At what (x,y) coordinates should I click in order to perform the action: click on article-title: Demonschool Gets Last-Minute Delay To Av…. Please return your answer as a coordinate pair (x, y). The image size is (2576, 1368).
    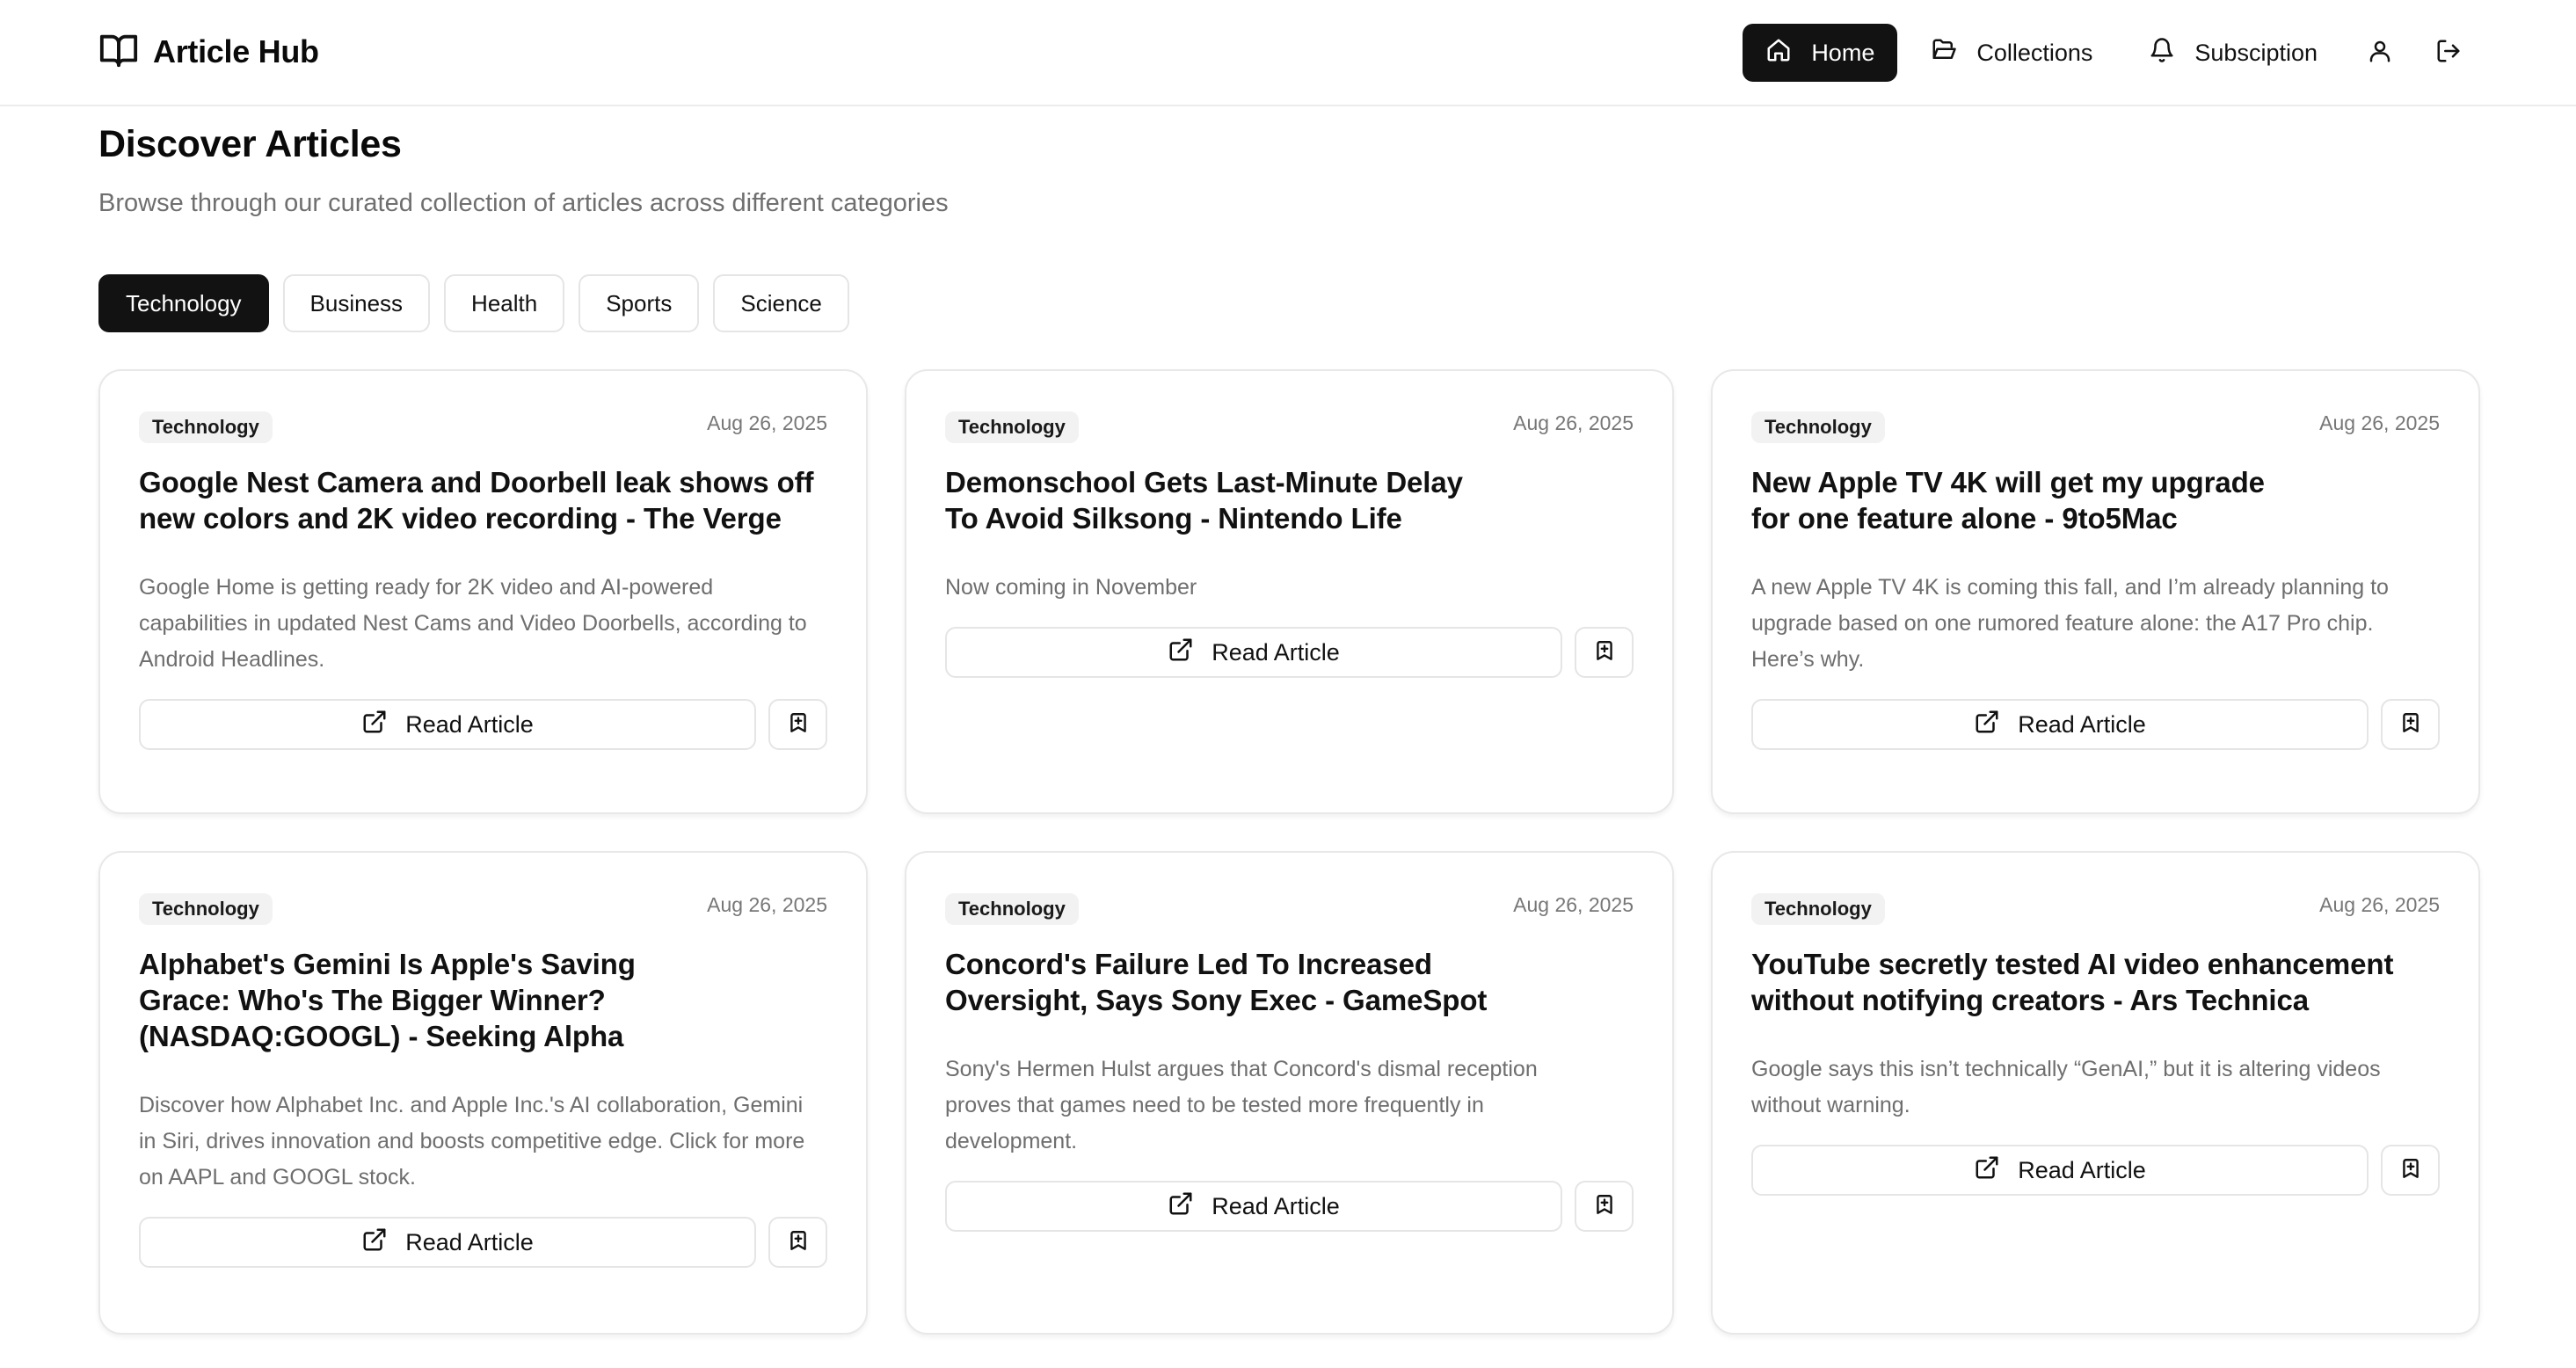
    Looking at the image, I should click on (1204, 500).